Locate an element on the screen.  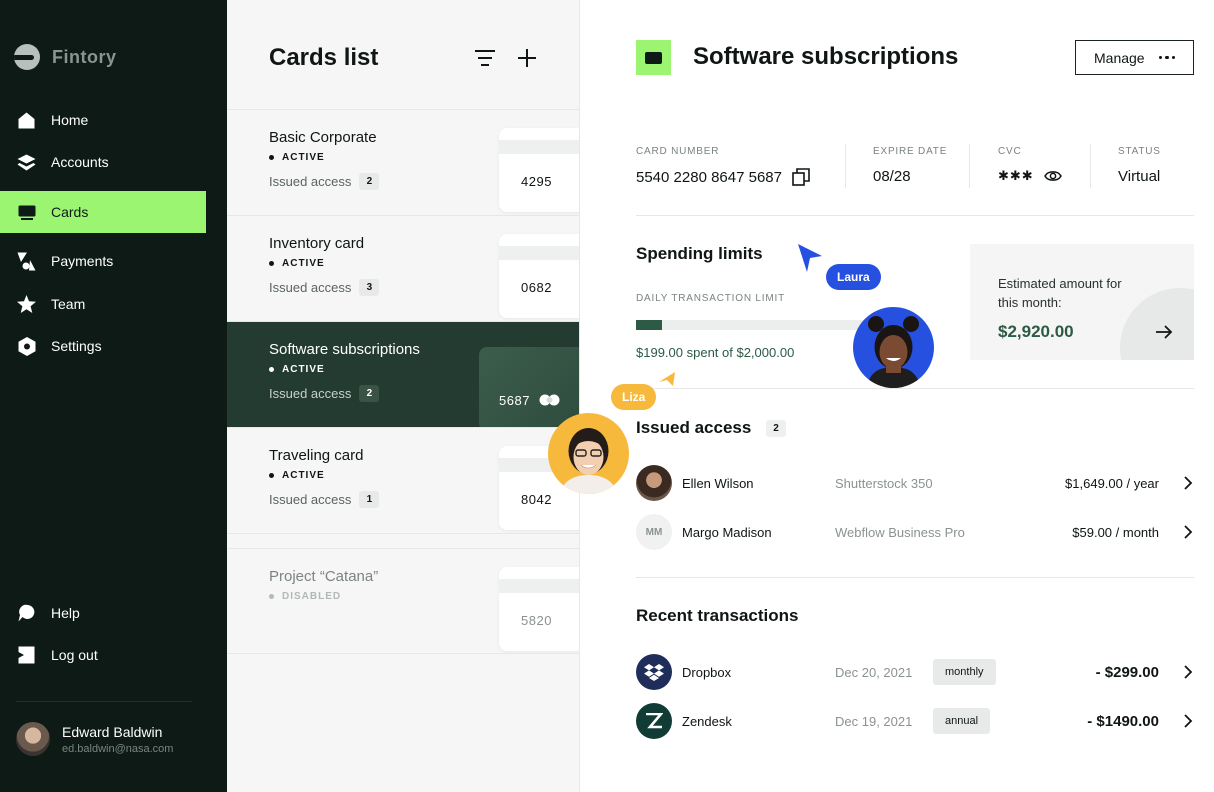
spent-text: $199.00 spent of $2,000.00 is located at coordinates (715, 352).